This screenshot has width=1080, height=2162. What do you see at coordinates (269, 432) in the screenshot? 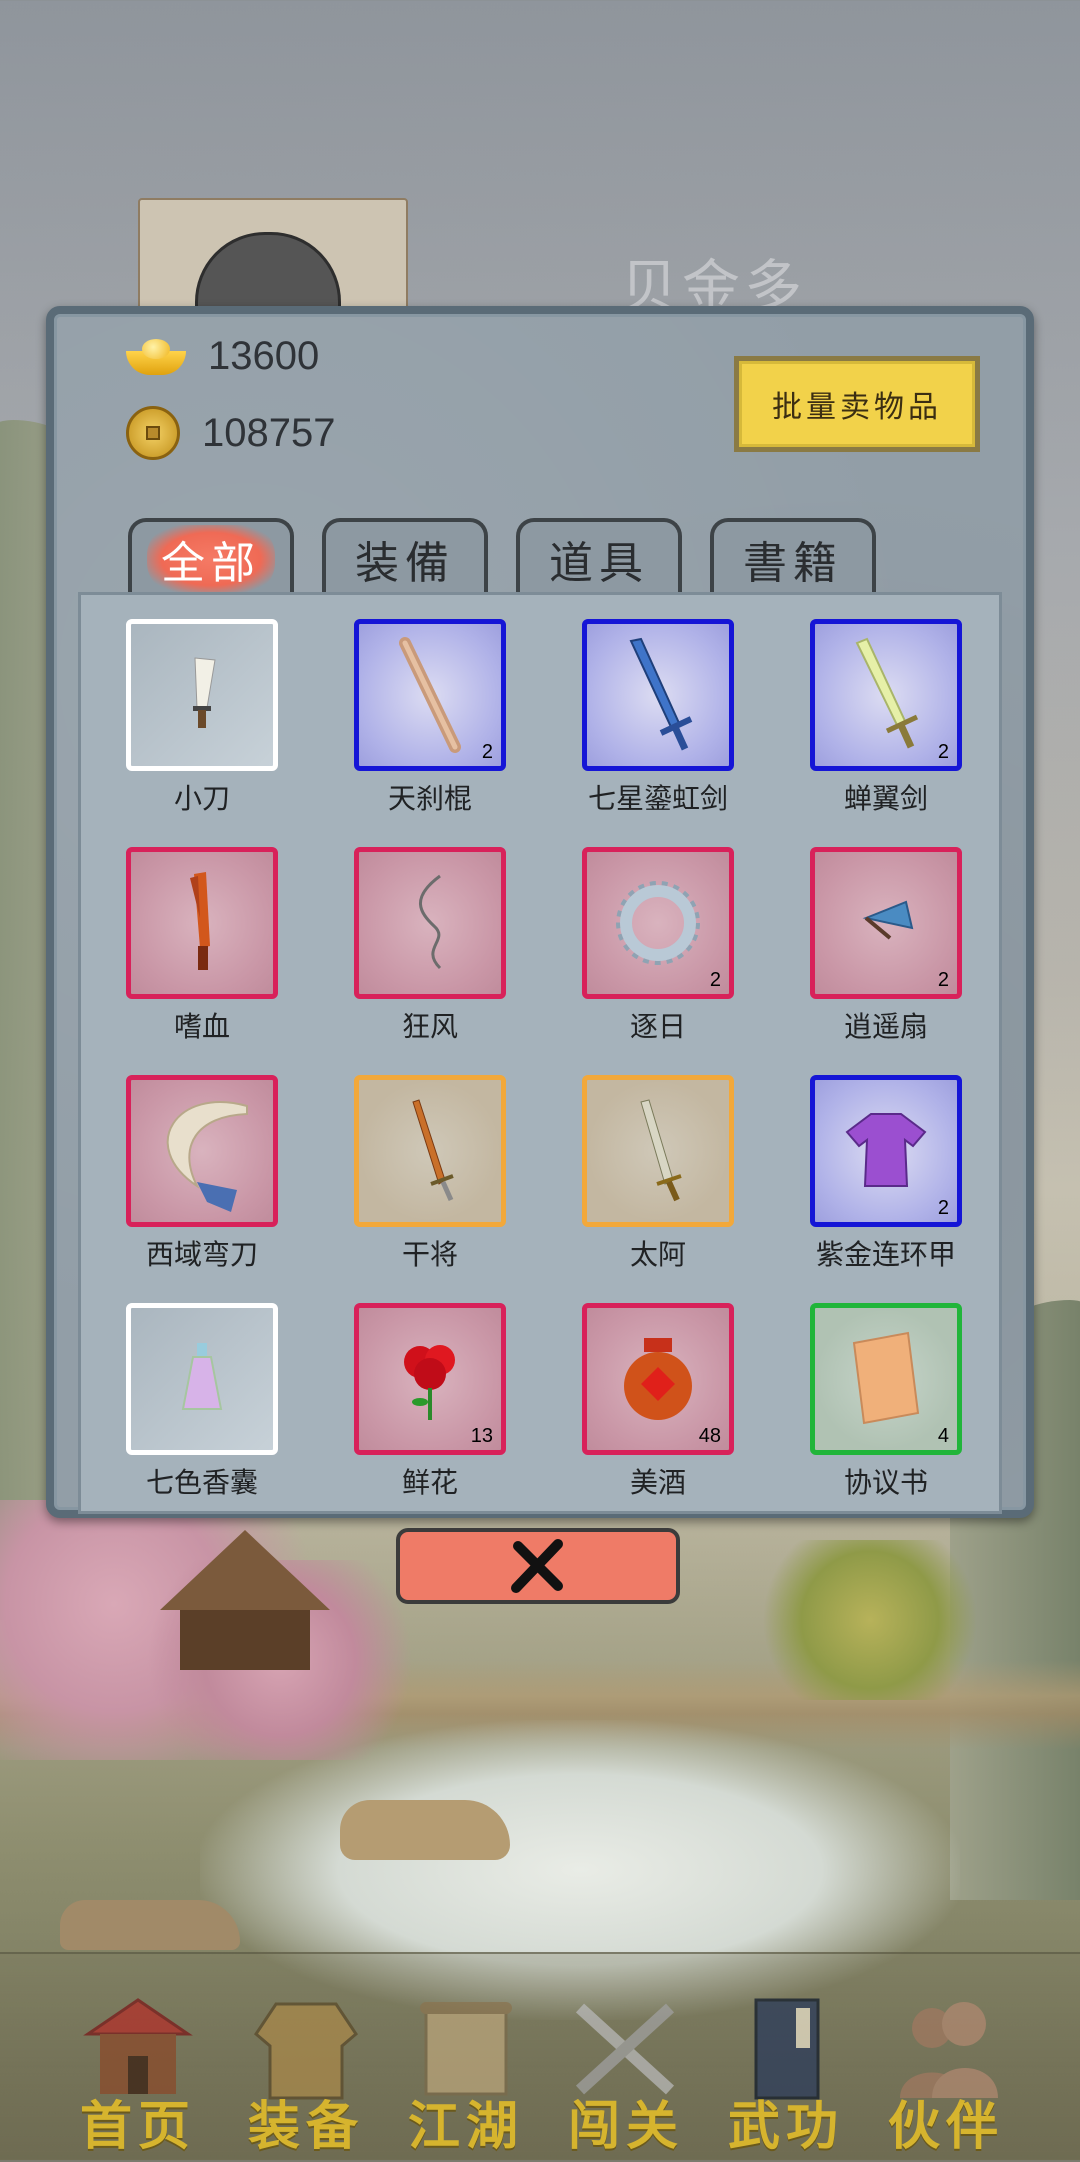
I see `coin-amount: 108757` at bounding box center [269, 432].